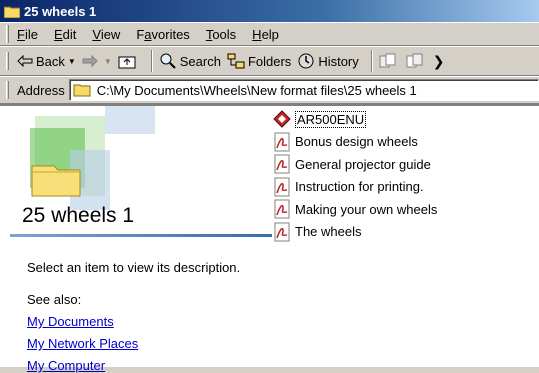 Image resolution: width=539 pixels, height=373 pixels. I want to click on see-also-label: See also:, so click(54, 299).